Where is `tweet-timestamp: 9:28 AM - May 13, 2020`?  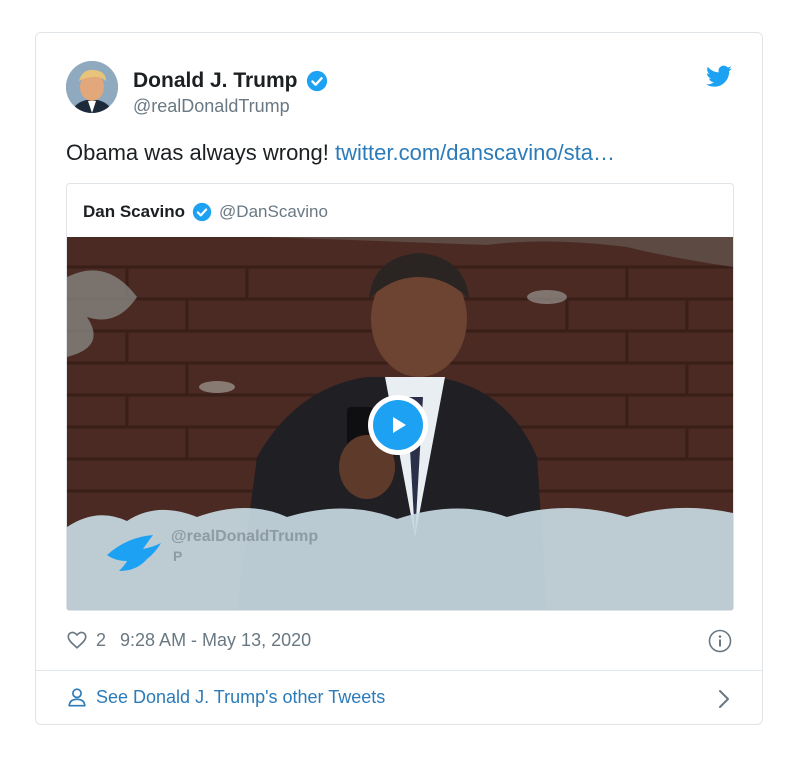 tweet-timestamp: 9:28 AM - May 13, 2020 is located at coordinates (215, 640).